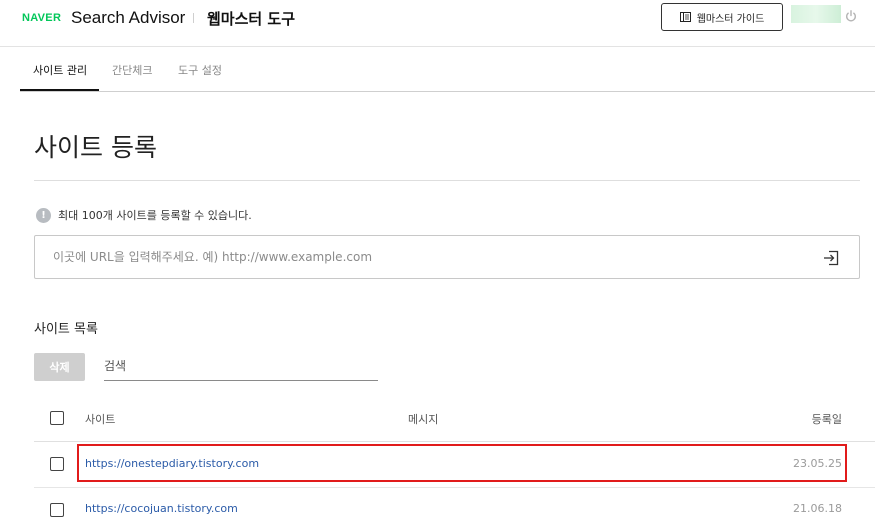  I want to click on top-header: NAVER Search Advisor 웹마스터 도구 웹마스터 가이드, so click(437, 23).